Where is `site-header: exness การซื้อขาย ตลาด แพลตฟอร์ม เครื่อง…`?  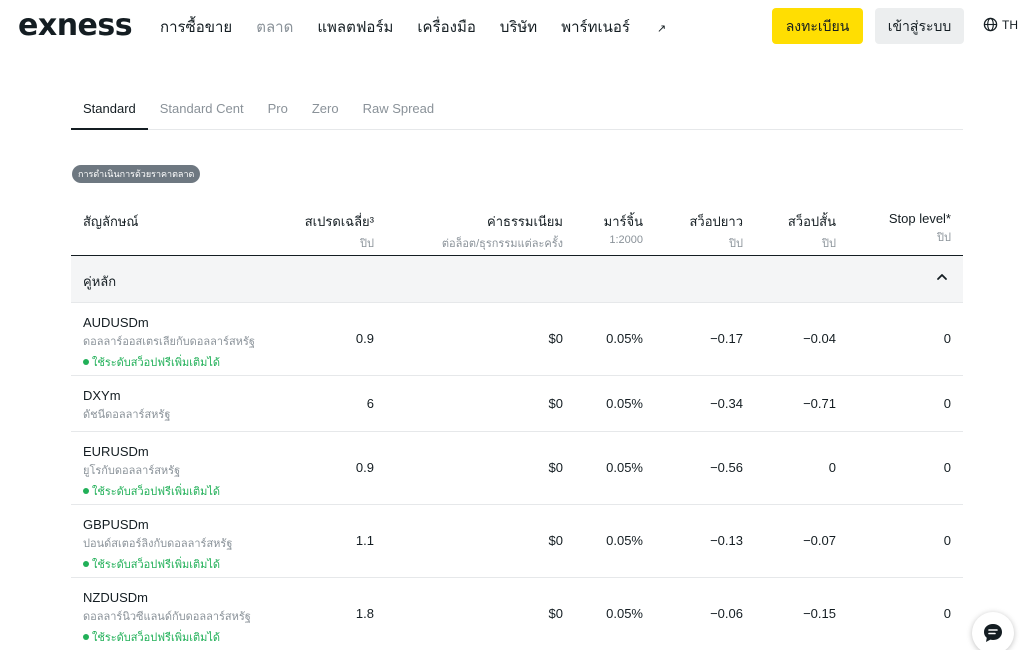 site-header: exness การซื้อขาย ตลาด แพลตฟอร์ม เครื่อง… is located at coordinates (512, 26).